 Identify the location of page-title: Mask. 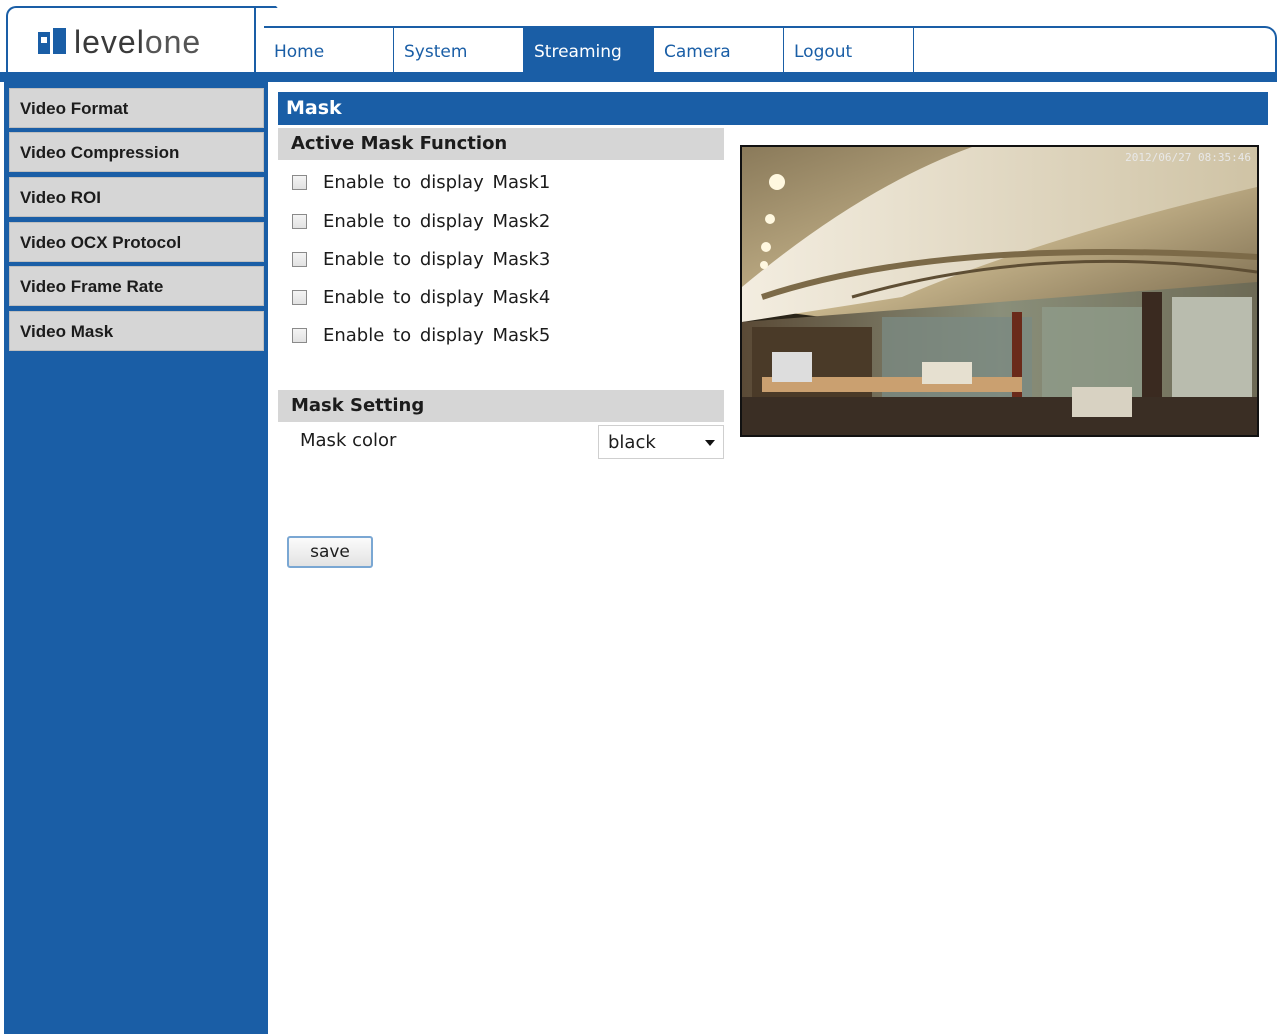
(773, 108).